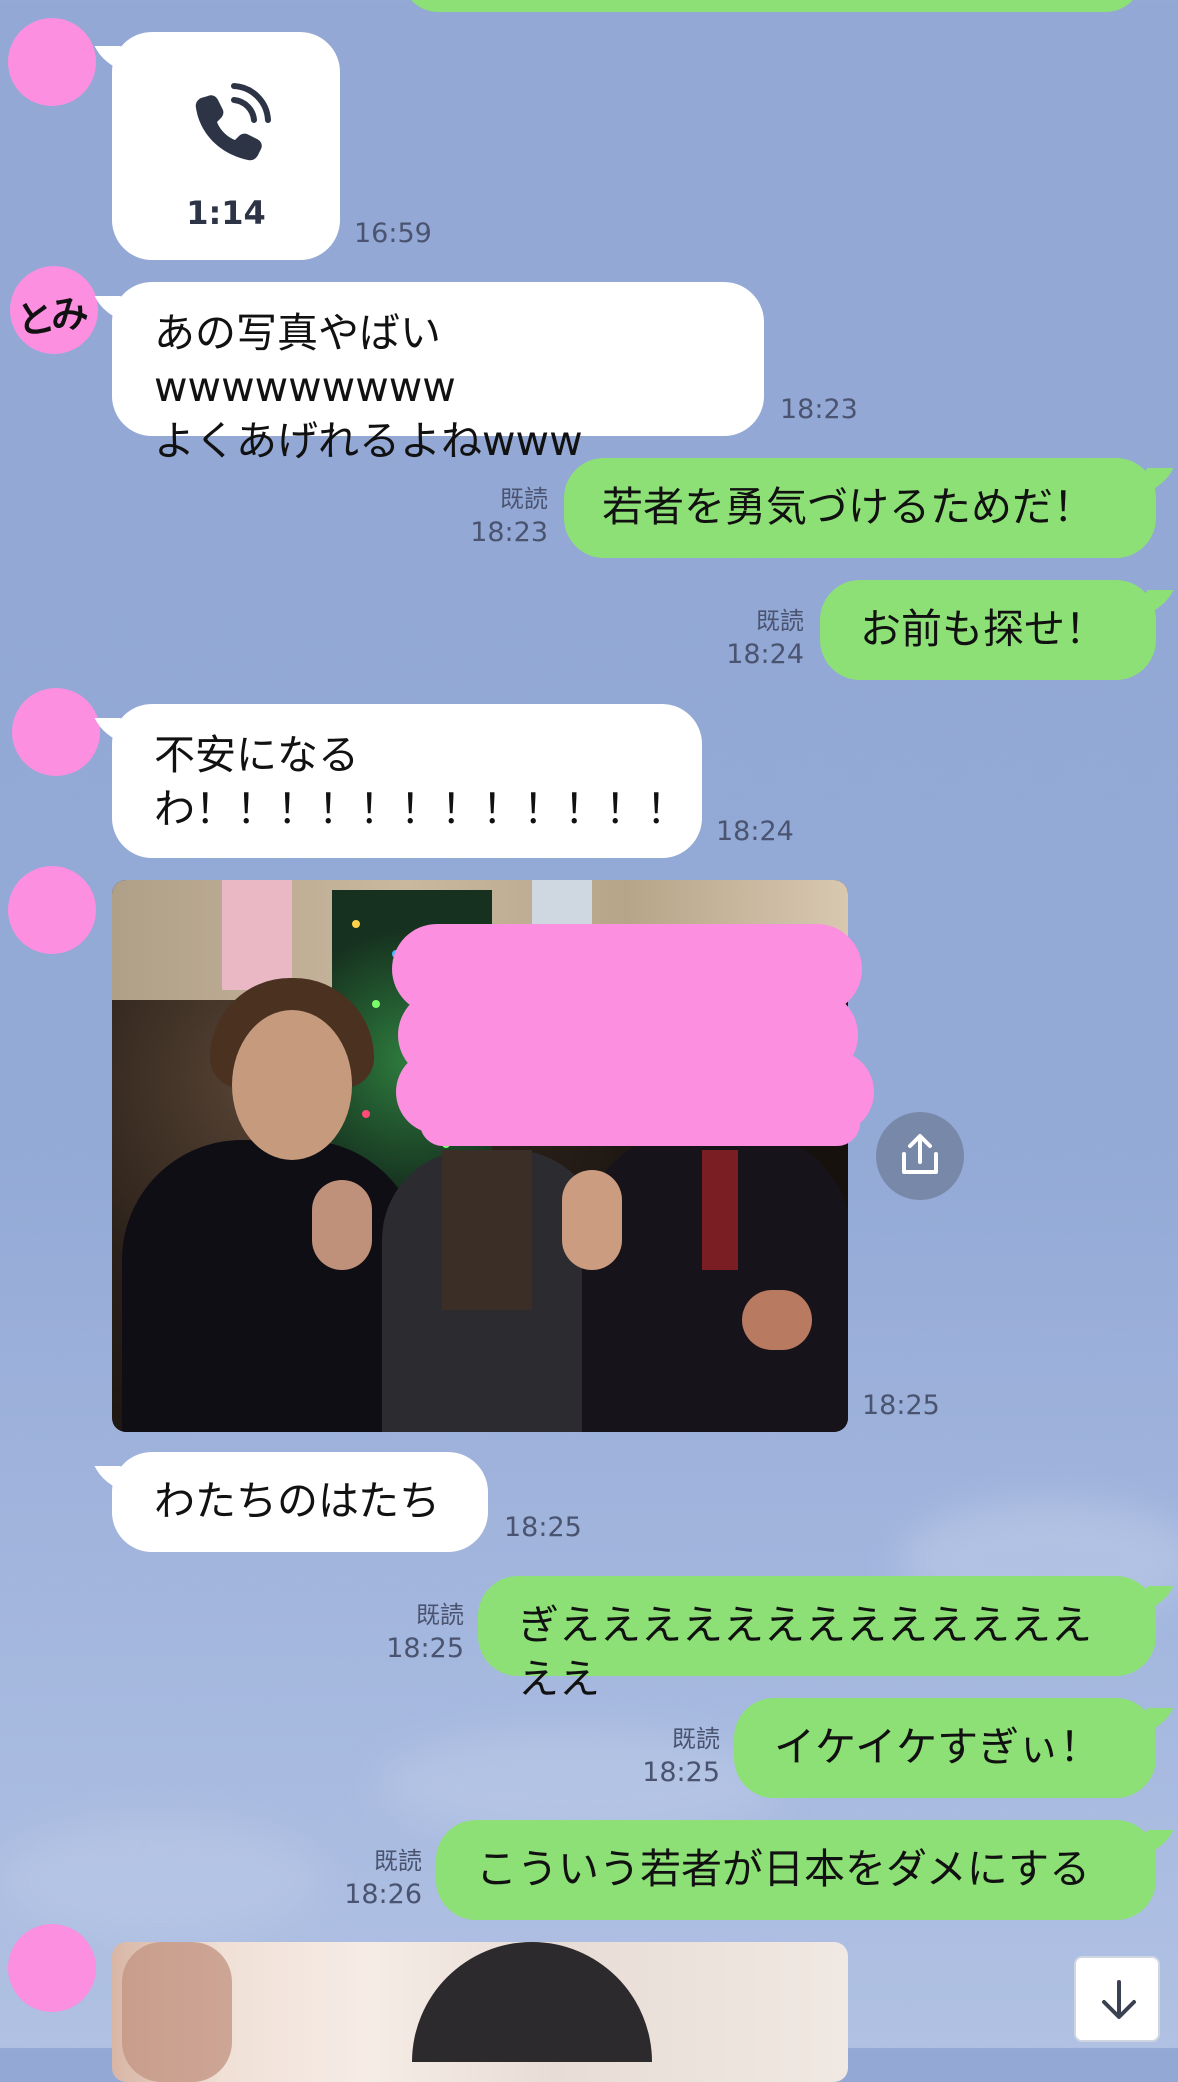 The image size is (1178, 2082). I want to click on photo-message, so click(480, 2012).